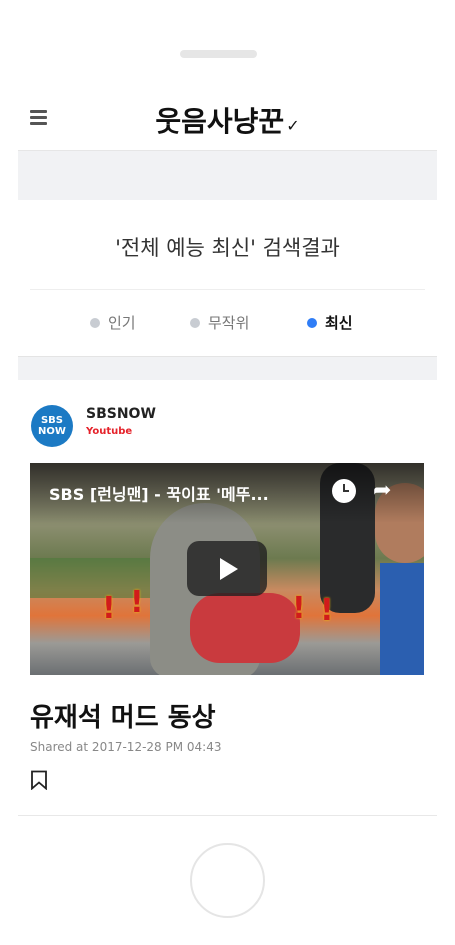 This screenshot has height=945, width=455. I want to click on channel-avatar: SBS NOW, so click(52, 426).